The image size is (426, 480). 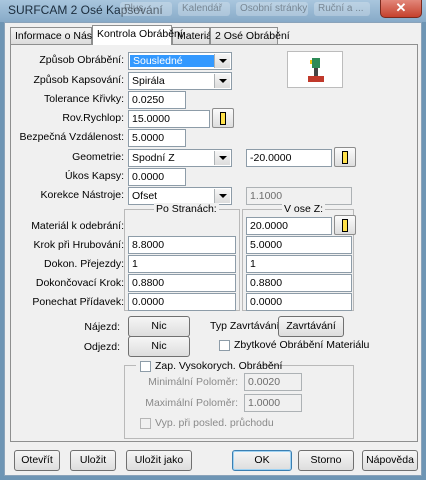 I want to click on ukos-kapsy-label: Úkos Kapsy:, so click(x=94, y=176).